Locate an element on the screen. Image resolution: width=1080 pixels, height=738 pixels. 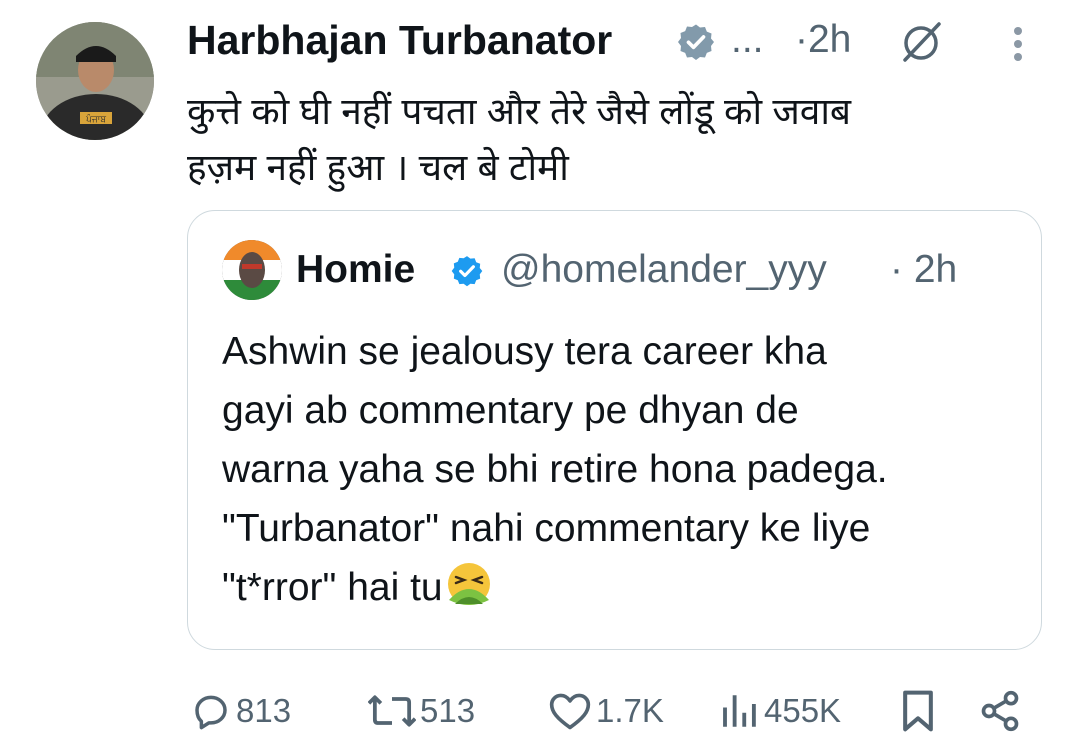
like-button: 1.7K is located at coordinates (606, 711).